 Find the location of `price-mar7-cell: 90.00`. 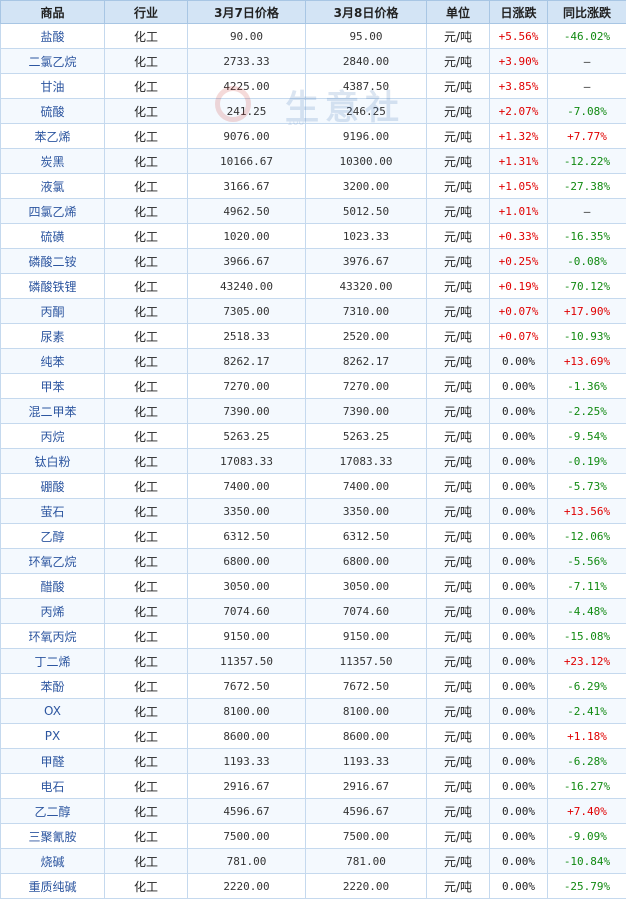

price-mar7-cell: 90.00 is located at coordinates (247, 36).